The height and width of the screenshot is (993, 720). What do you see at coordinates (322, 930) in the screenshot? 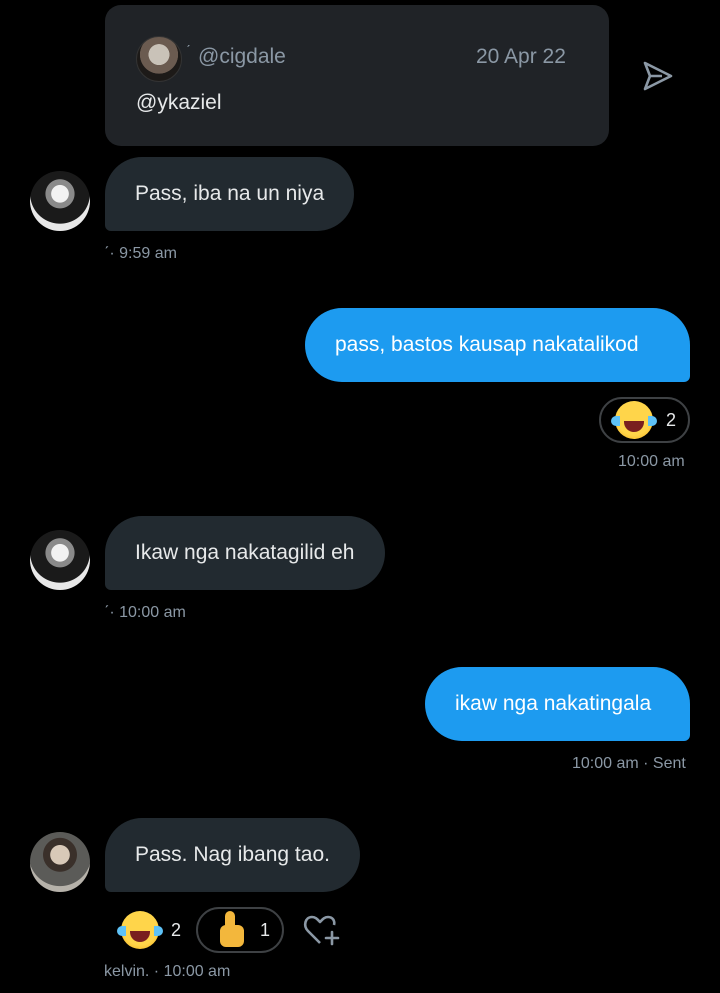
I see `heart-plus-icon` at bounding box center [322, 930].